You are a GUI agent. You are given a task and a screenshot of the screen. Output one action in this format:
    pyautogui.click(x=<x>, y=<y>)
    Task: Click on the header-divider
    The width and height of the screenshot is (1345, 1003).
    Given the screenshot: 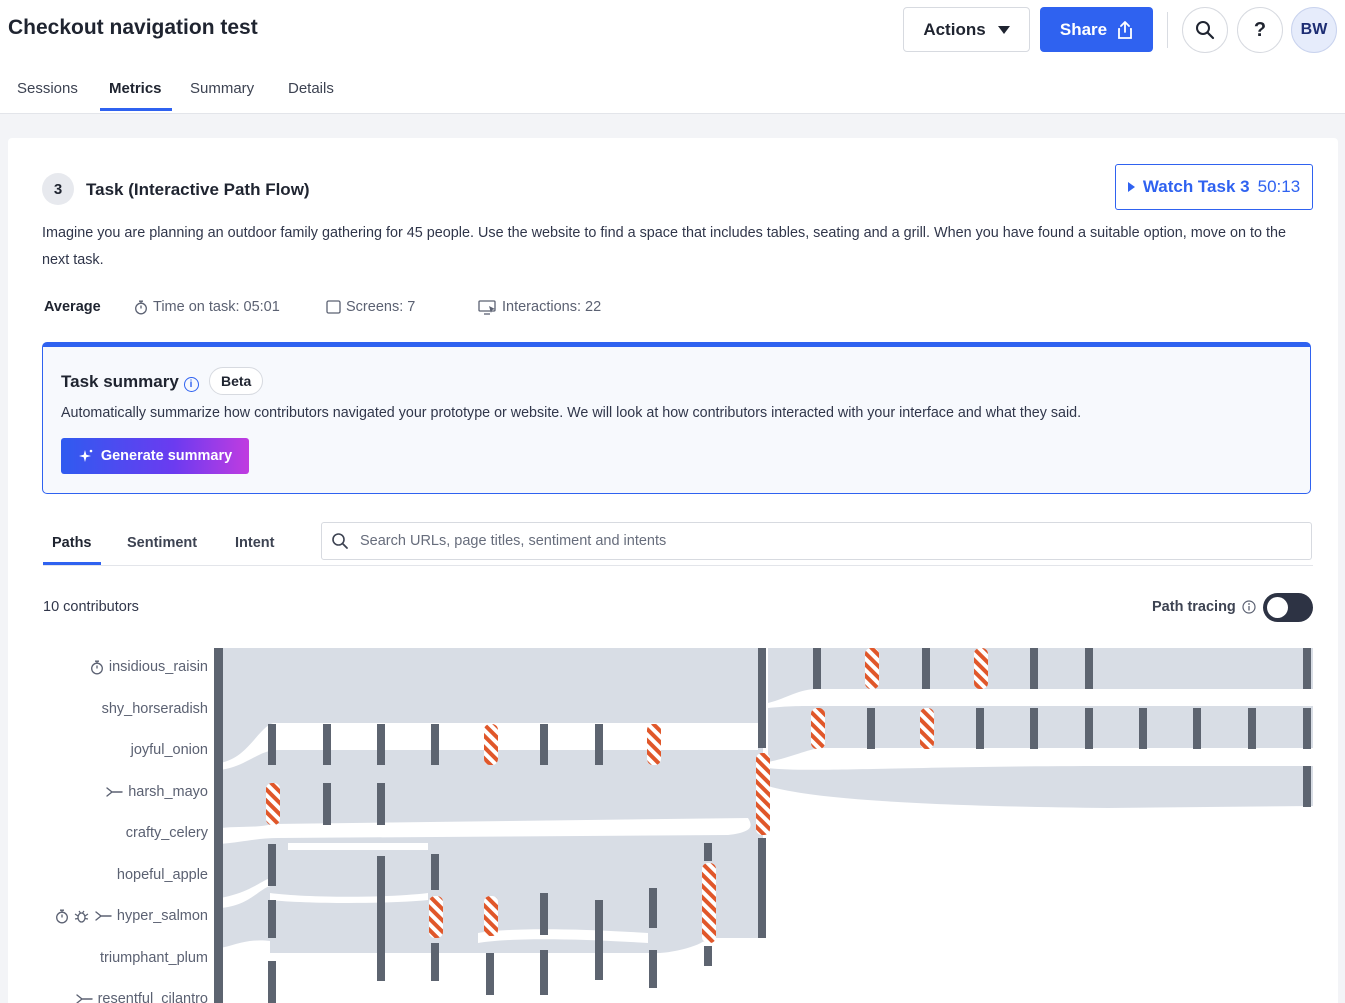 What is the action you would take?
    pyautogui.click(x=1167, y=30)
    